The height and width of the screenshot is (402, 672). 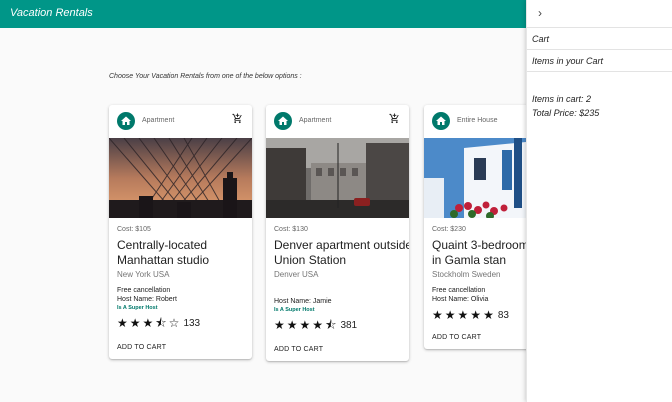 What do you see at coordinates (51, 13) in the screenshot?
I see `app-title: Vacation Rentals` at bounding box center [51, 13].